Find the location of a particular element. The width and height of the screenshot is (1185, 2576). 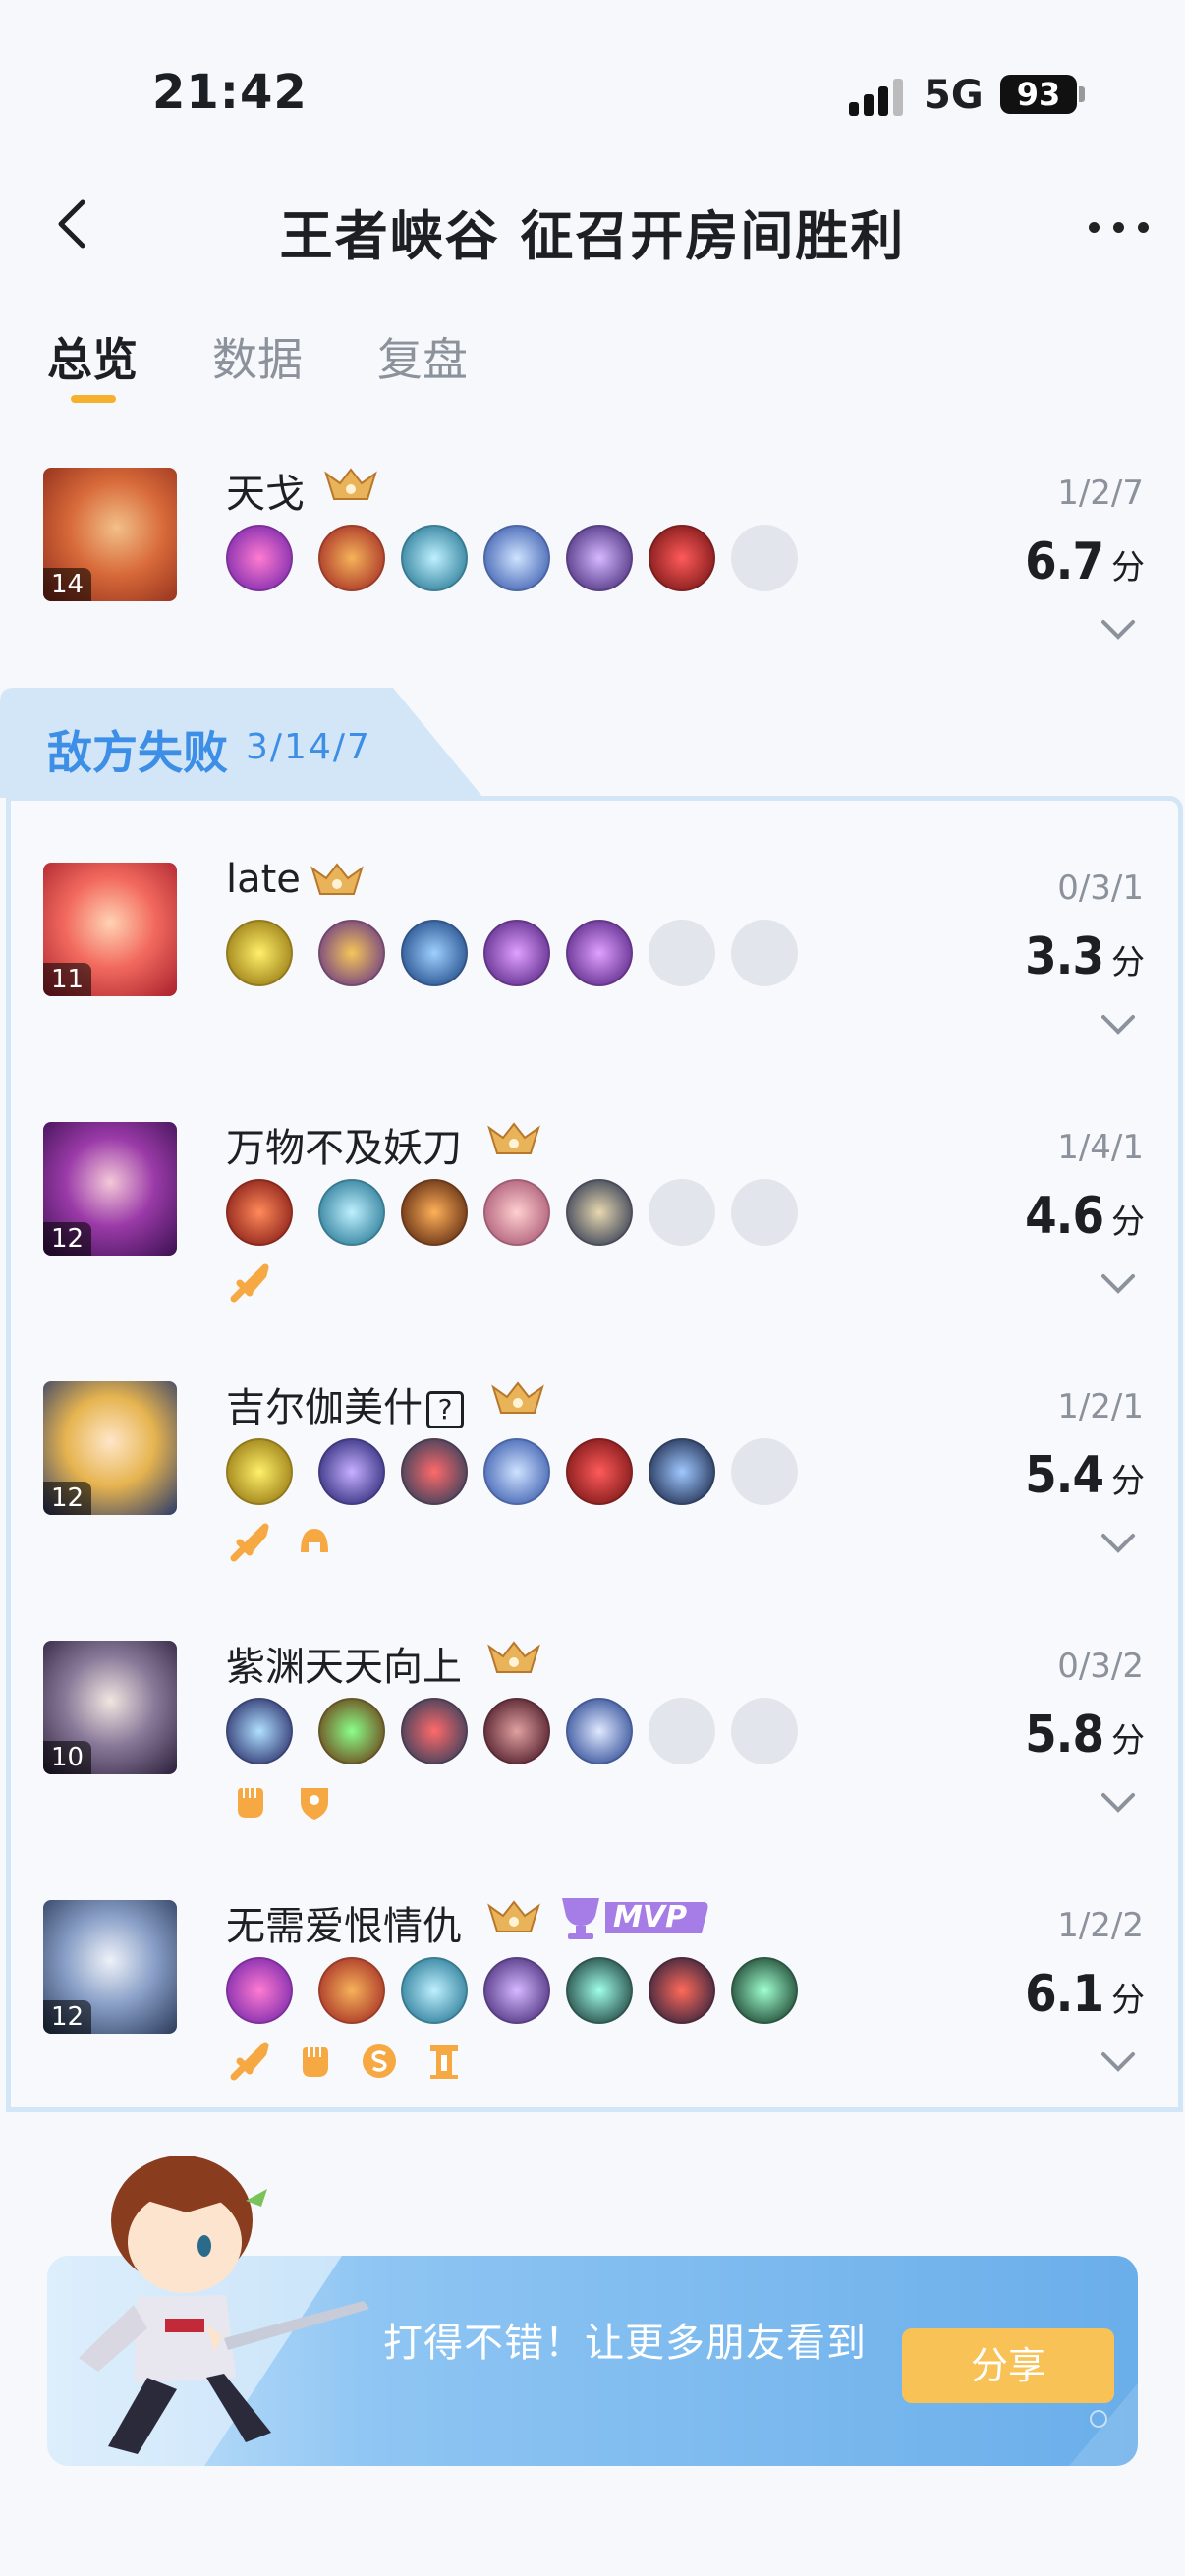

player-kda: 0/3/2 is located at coordinates (1100, 1666).